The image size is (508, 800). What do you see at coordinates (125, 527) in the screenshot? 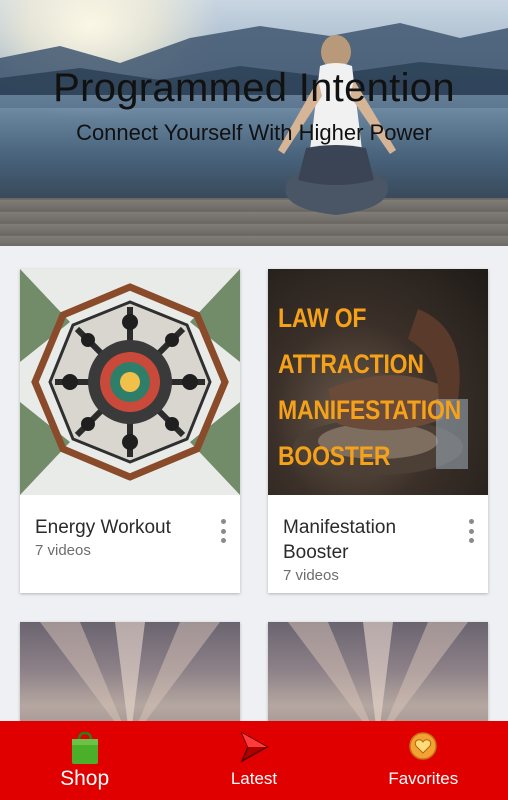
I see `playlist-title: Energy Workout` at bounding box center [125, 527].